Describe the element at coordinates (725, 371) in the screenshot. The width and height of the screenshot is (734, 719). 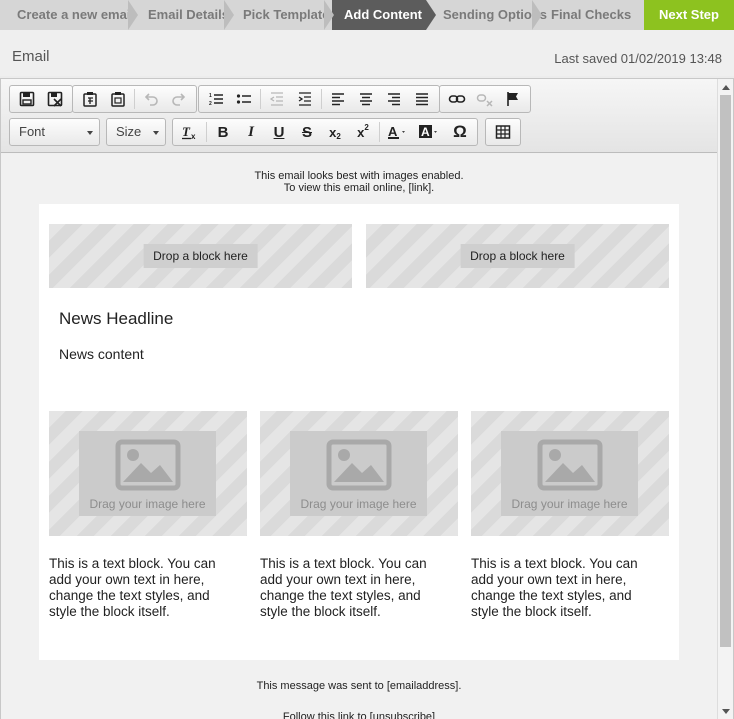
I see `scrollbar-thumb` at that location.